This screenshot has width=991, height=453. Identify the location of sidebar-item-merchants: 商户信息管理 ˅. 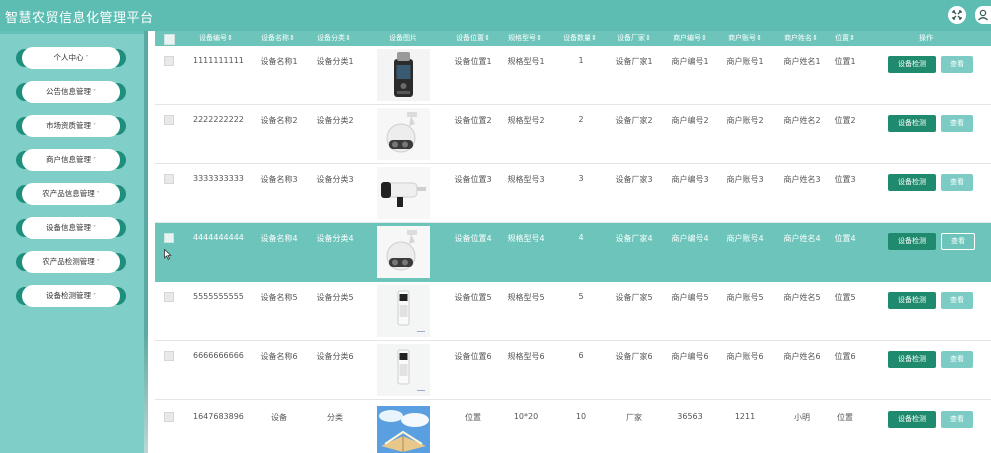
(71, 160).